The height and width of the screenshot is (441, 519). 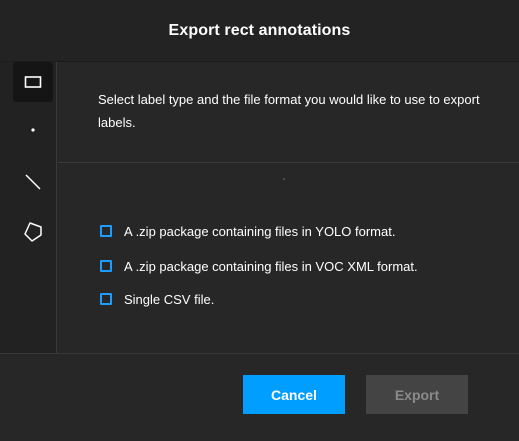 I want to click on rect-tool-button, so click(x=33, y=82).